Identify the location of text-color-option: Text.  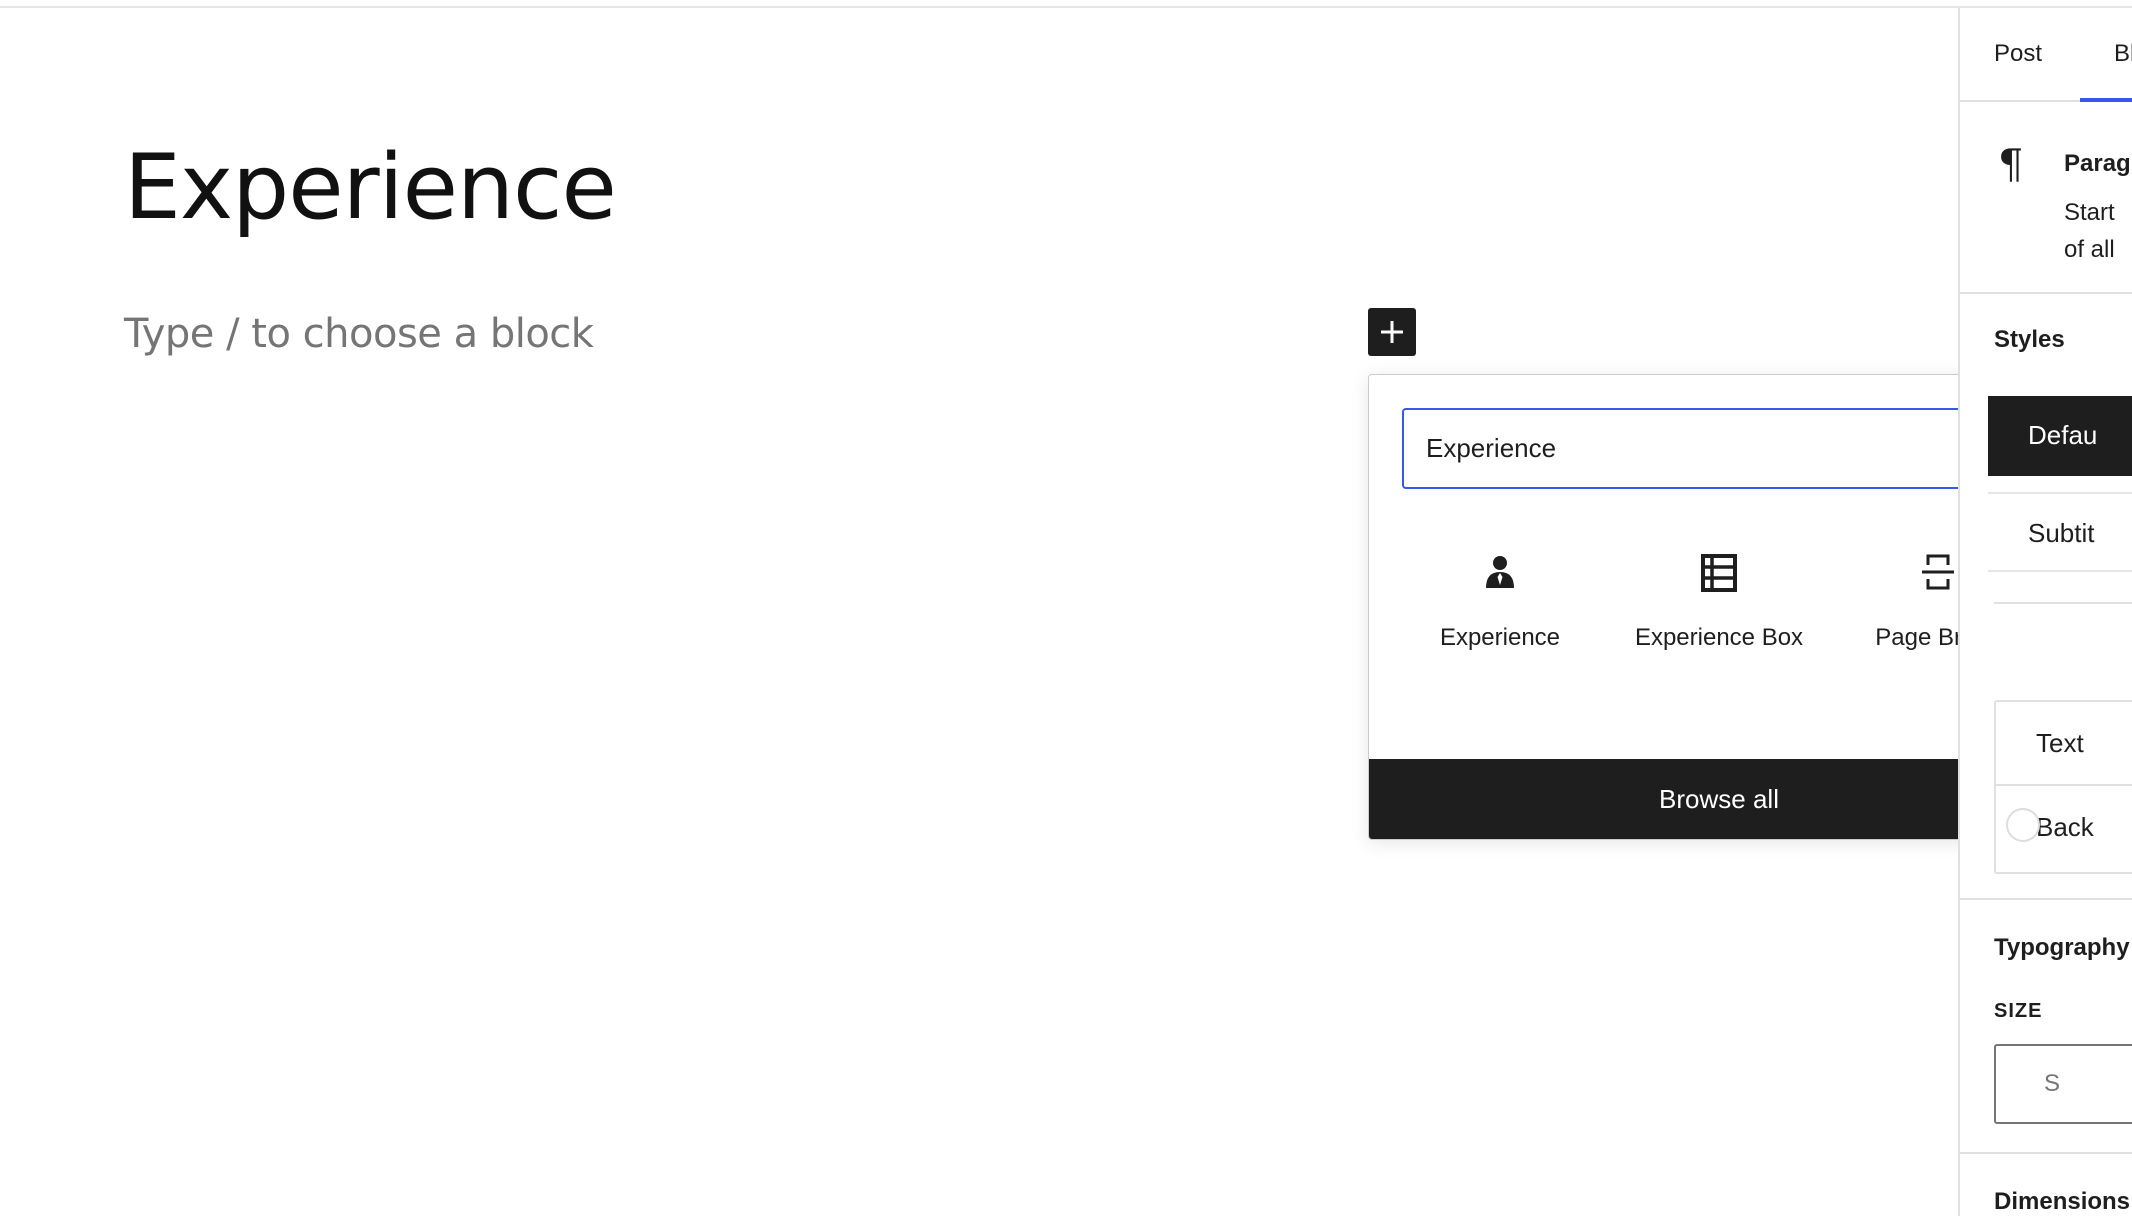
(2064, 744).